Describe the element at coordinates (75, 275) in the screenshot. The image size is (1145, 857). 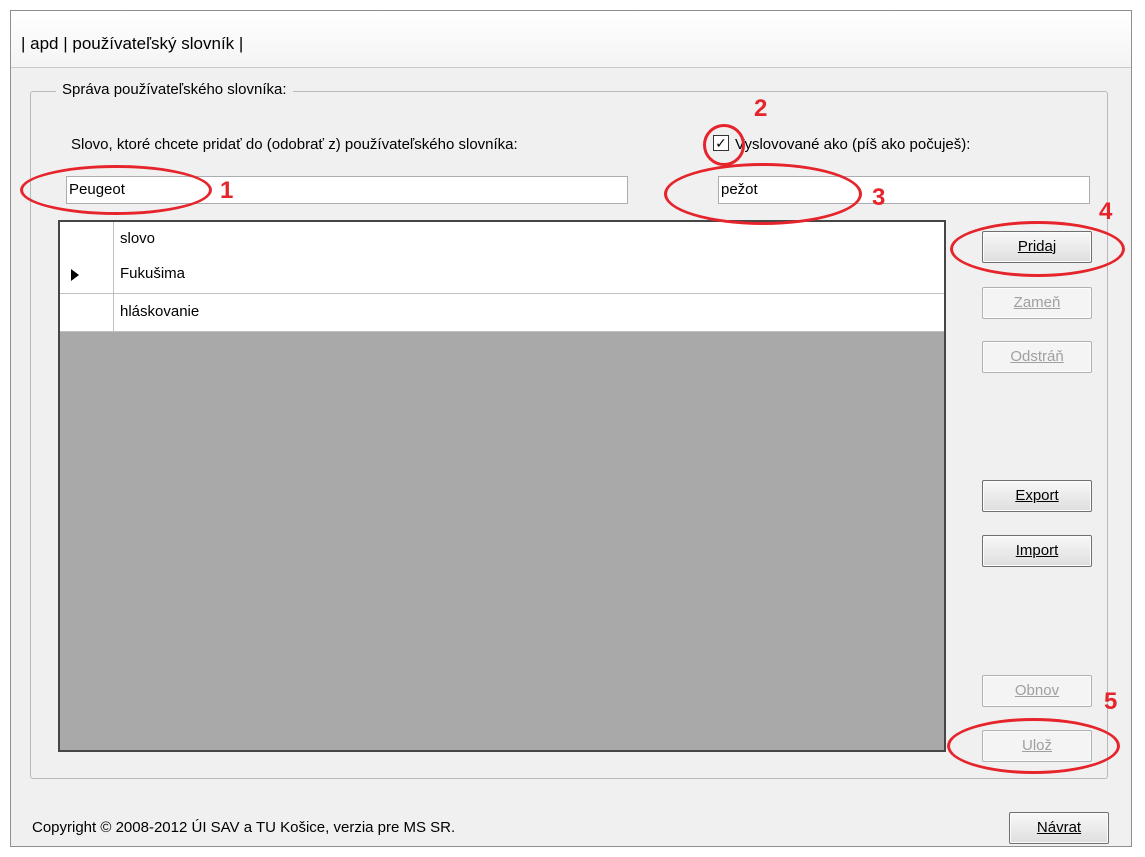
I see `row-pointer-icon` at that location.